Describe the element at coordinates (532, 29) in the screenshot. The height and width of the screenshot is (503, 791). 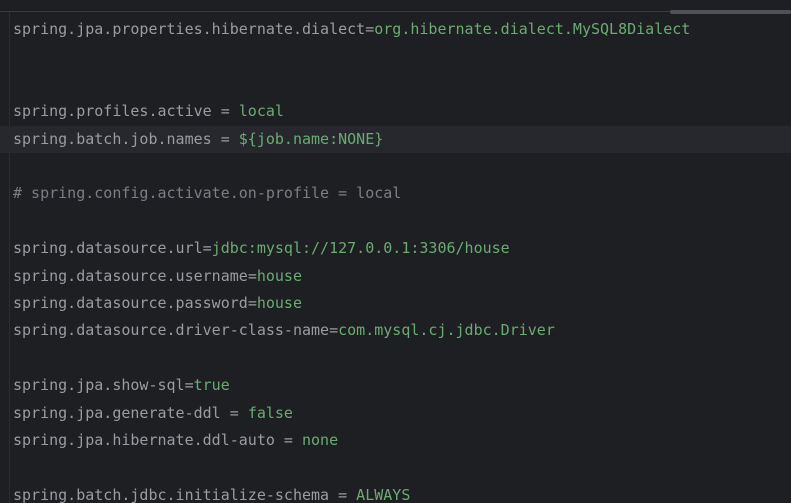
I see `property-value: org.hibernate.dialect.MySQL8Dialect` at that location.